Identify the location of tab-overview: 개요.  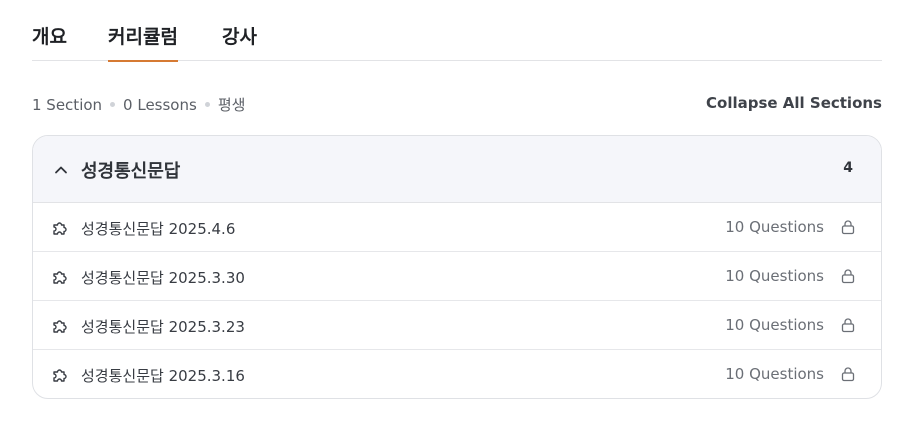
(49, 41).